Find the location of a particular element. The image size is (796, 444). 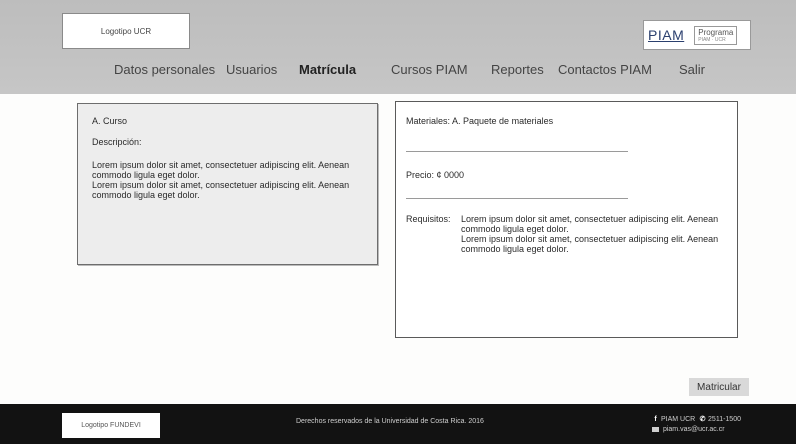

nav-reportes: Reportes is located at coordinates (517, 69).